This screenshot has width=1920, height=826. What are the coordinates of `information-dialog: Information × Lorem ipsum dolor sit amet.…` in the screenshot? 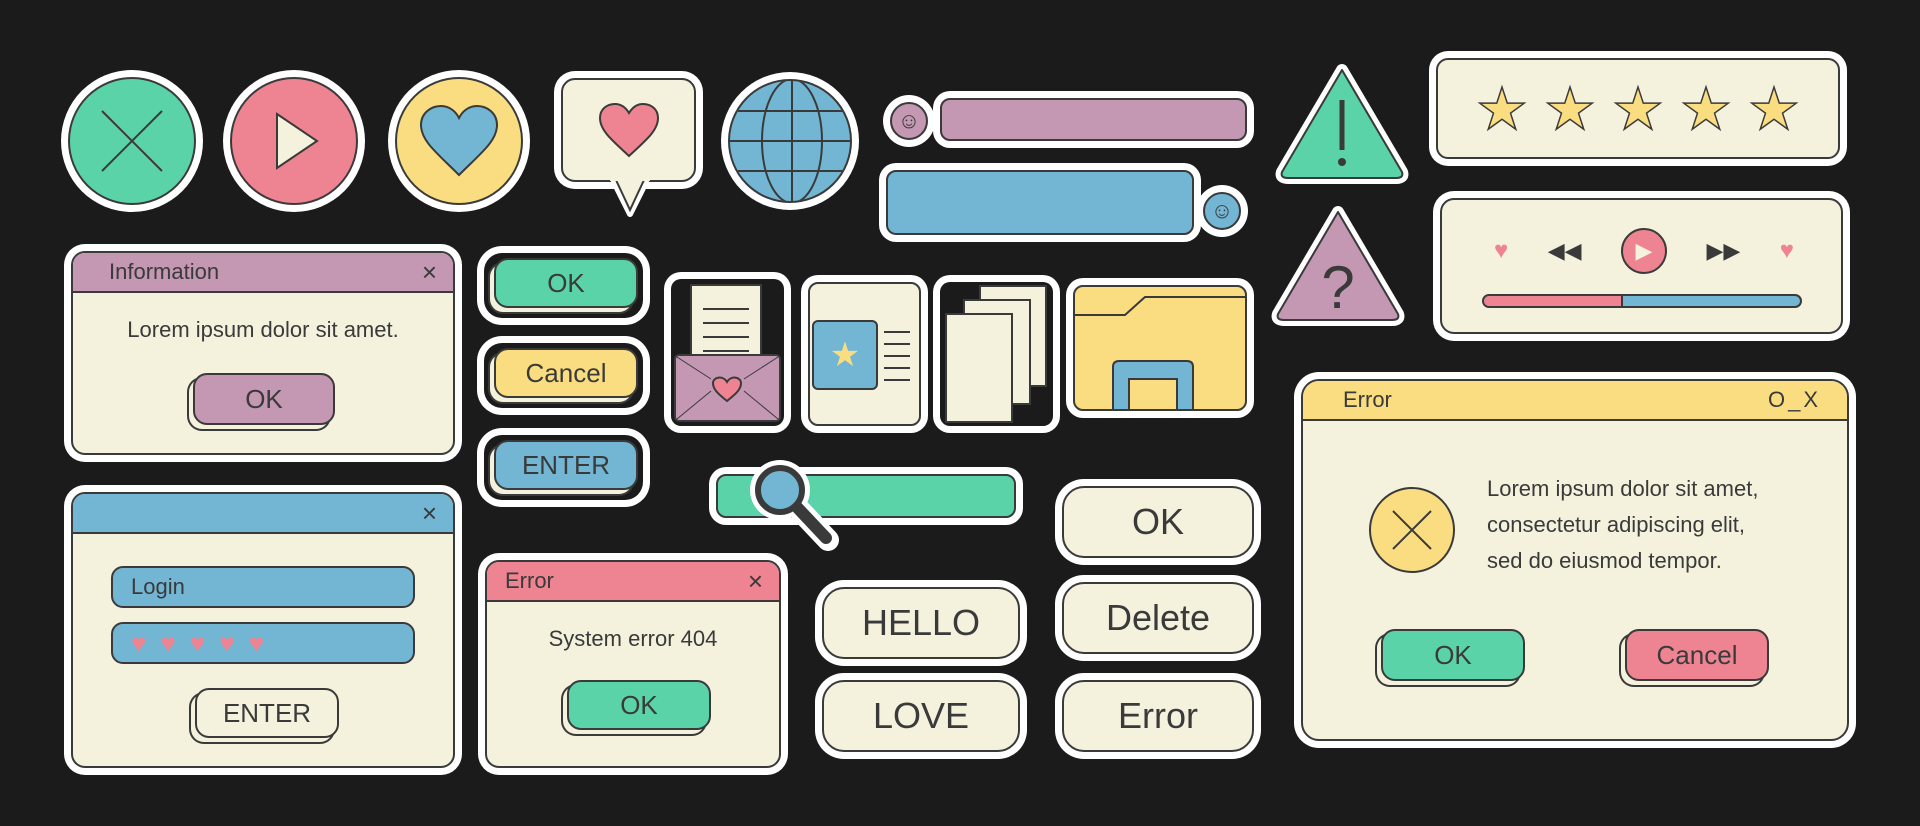 It's located at (263, 353).